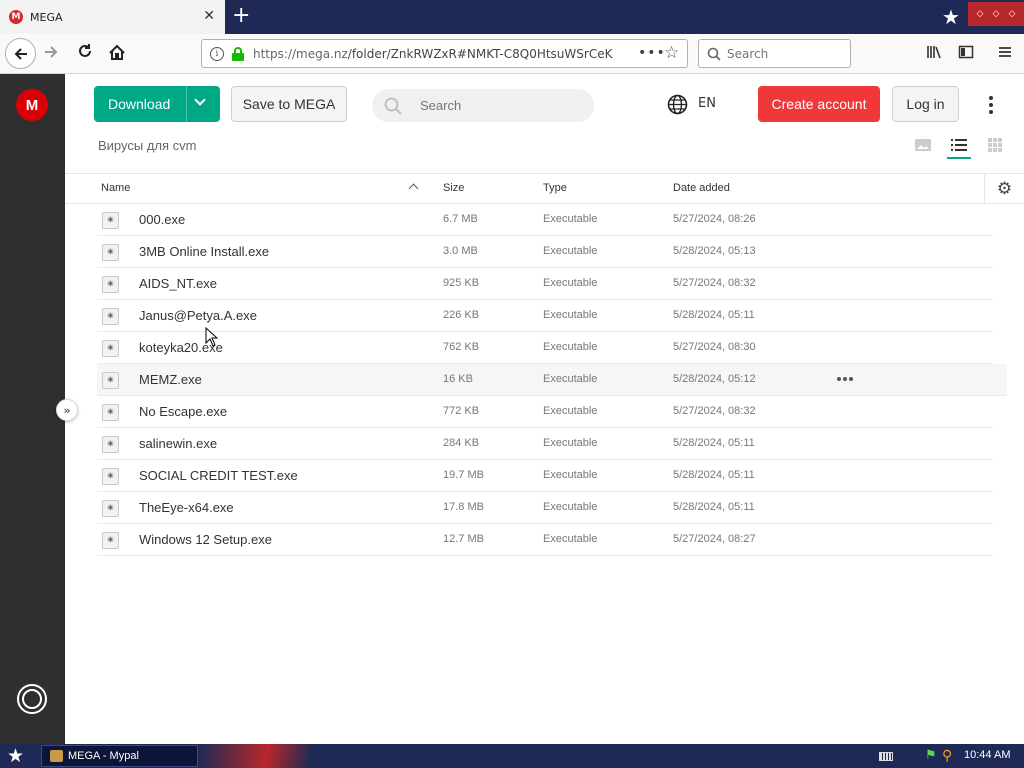 Image resolution: width=1024 pixels, height=768 pixels. What do you see at coordinates (714, 251) in the screenshot?
I see `file-date: 5/28/2024, 05:13` at bounding box center [714, 251].